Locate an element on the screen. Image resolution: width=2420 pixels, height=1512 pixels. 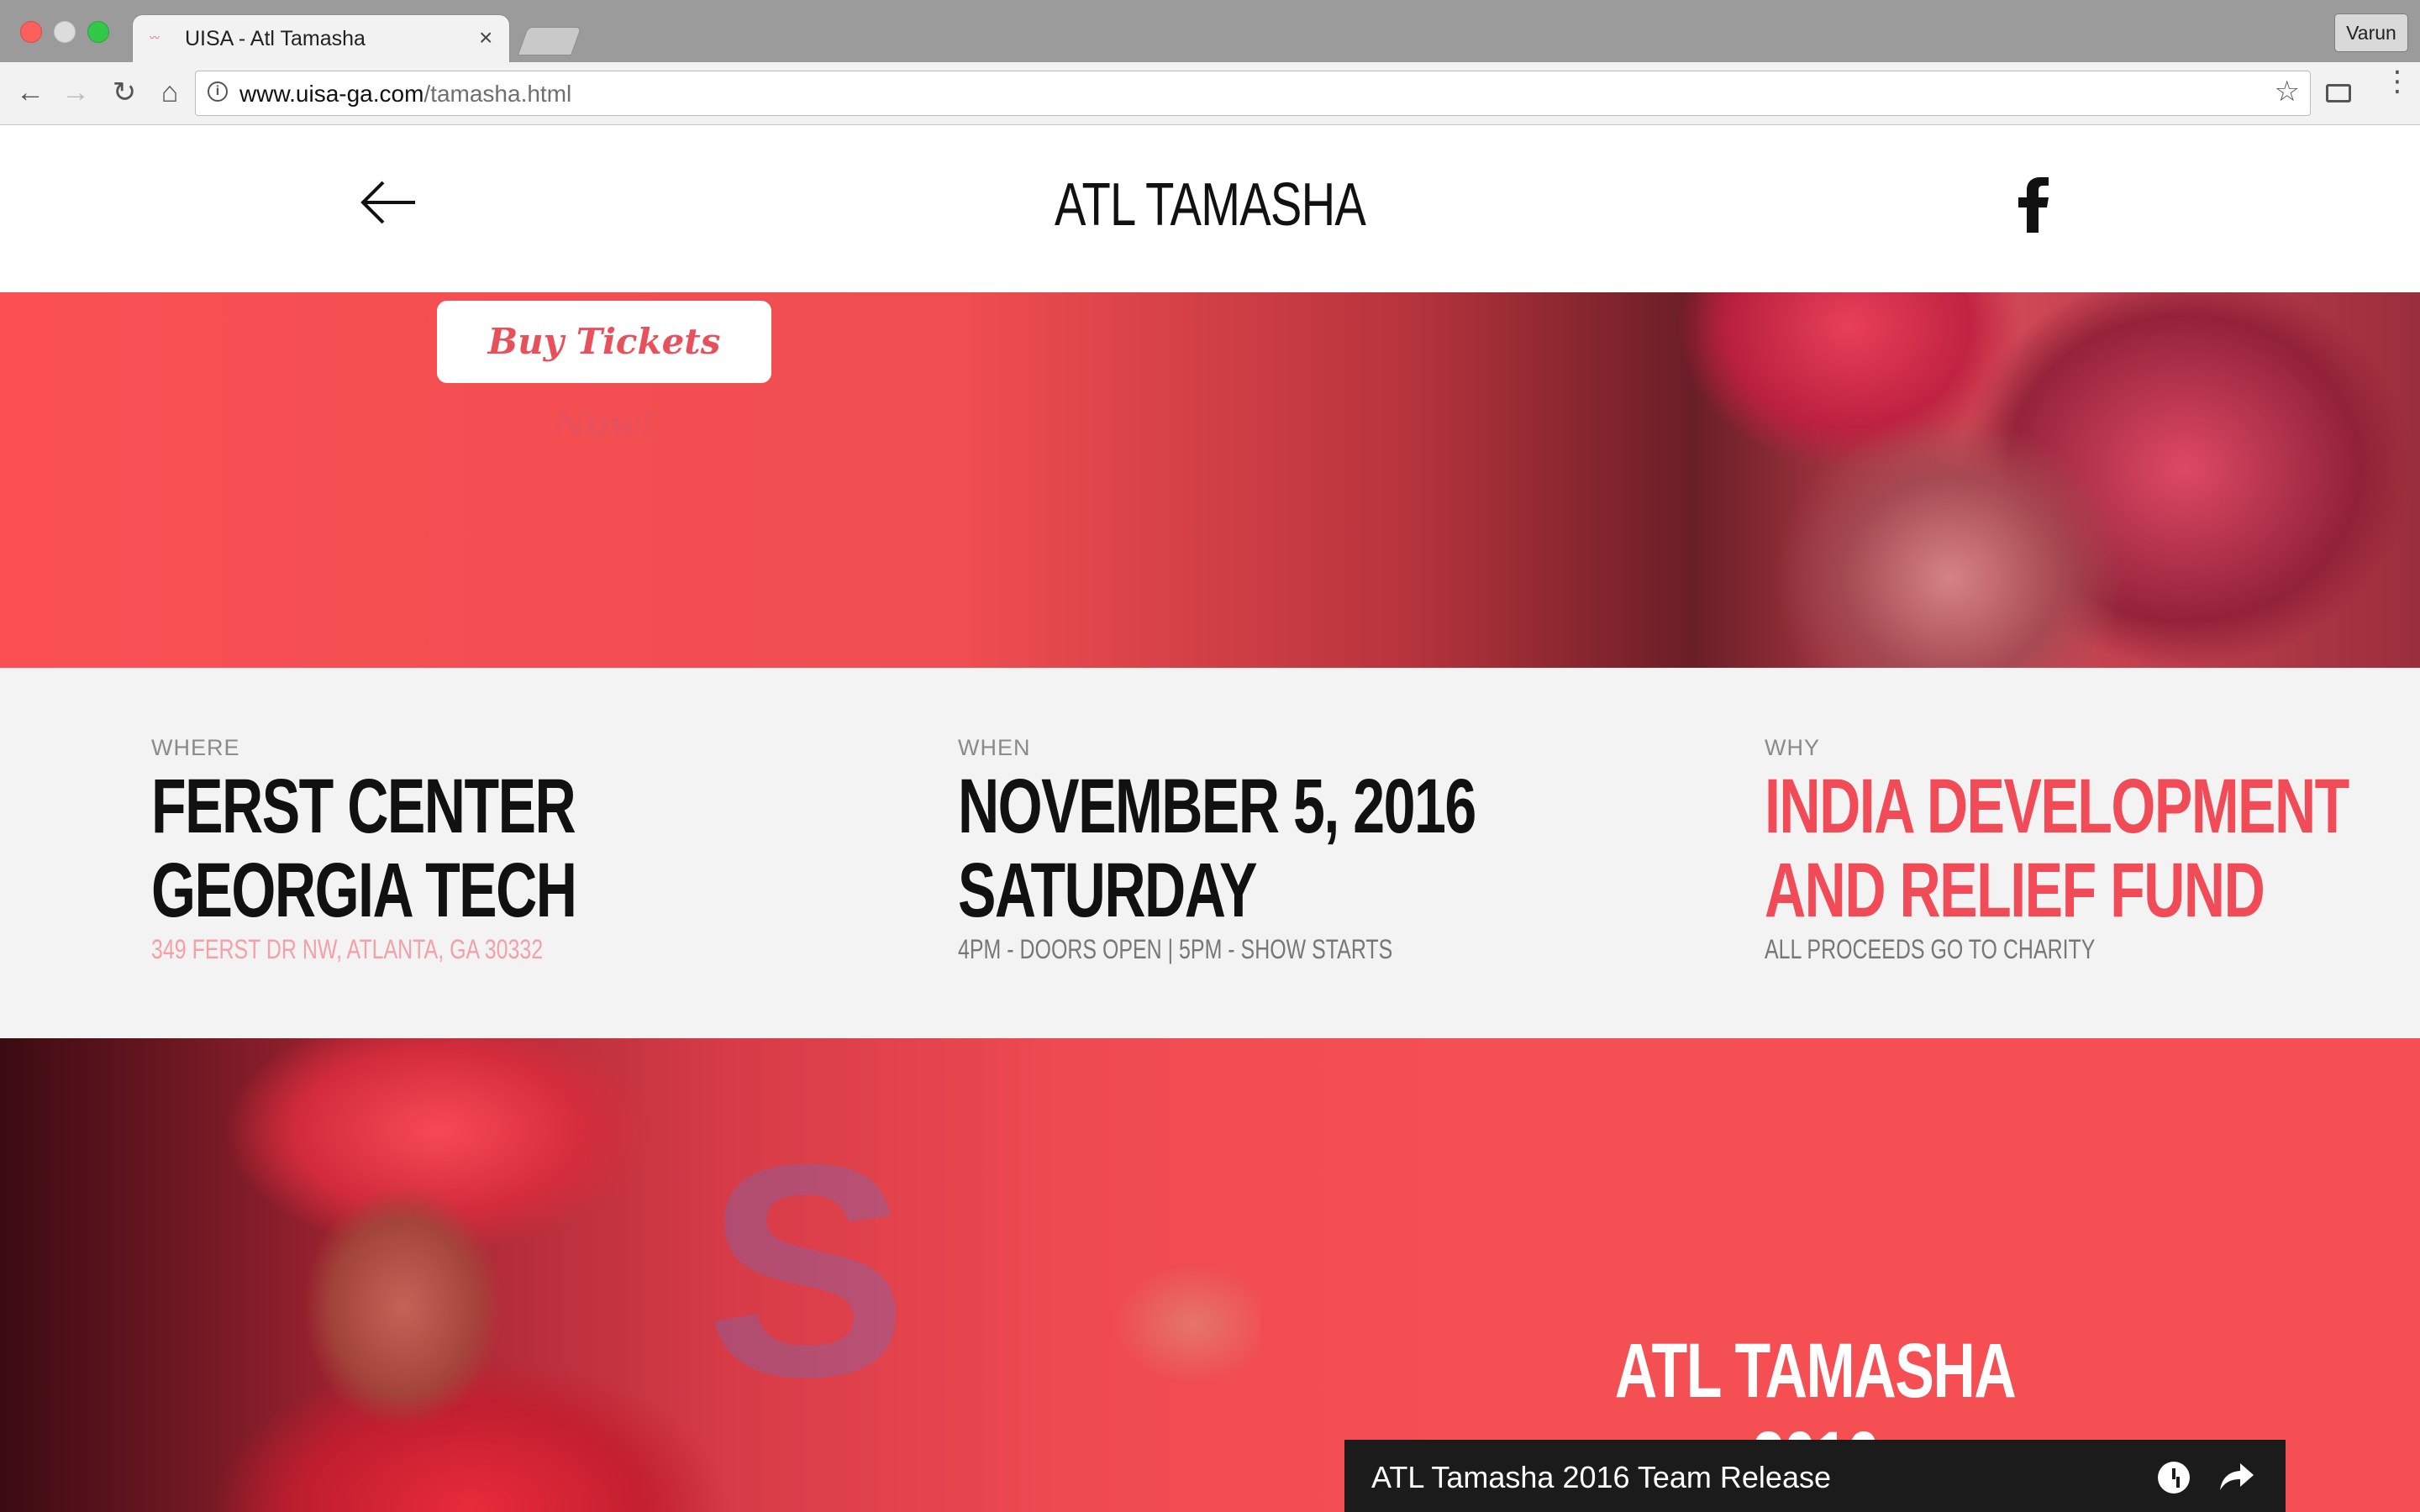
profile-button: Varun is located at coordinates (2371, 32).